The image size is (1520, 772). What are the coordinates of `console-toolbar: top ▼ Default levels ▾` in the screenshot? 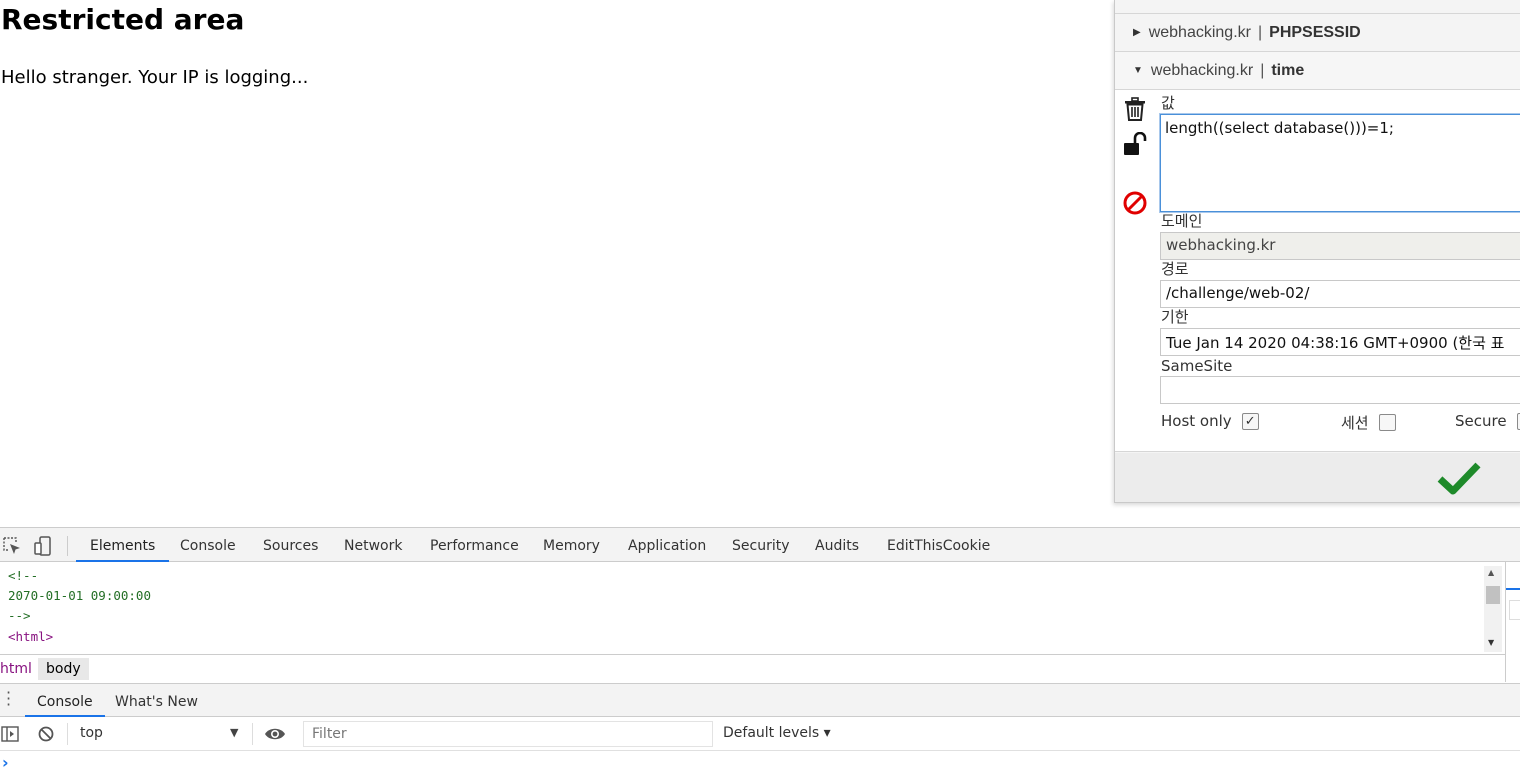 It's located at (760, 734).